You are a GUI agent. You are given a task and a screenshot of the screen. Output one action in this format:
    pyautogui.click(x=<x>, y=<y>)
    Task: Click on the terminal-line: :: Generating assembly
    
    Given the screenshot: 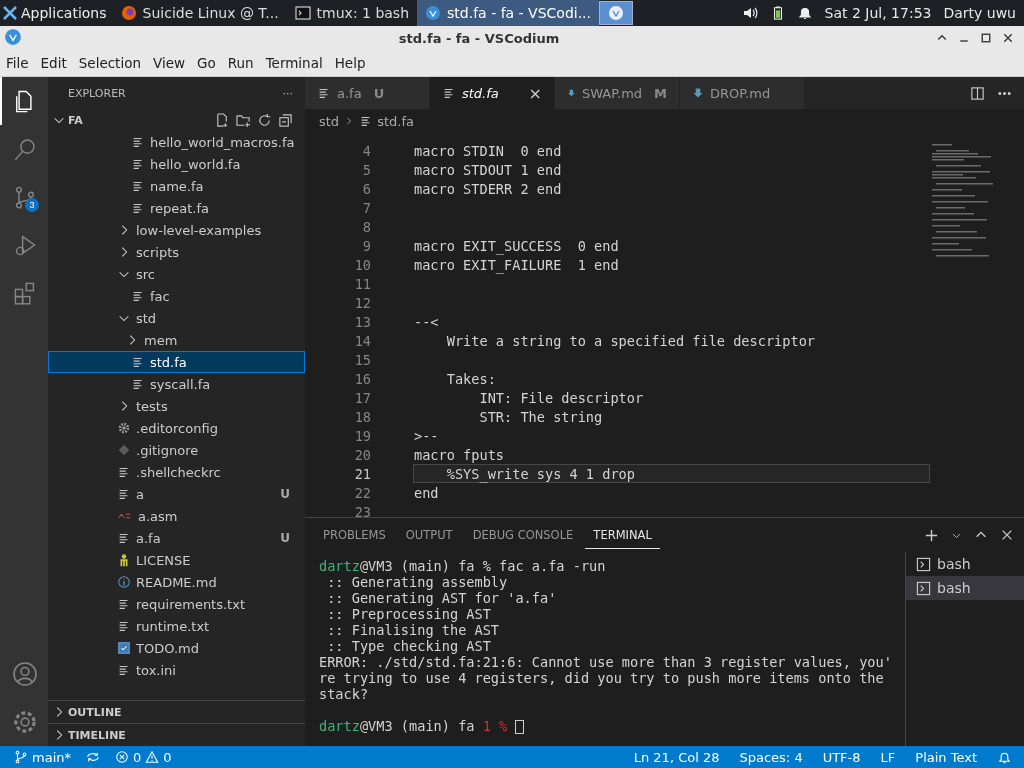 What is the action you would take?
    pyautogui.click(x=417, y=582)
    